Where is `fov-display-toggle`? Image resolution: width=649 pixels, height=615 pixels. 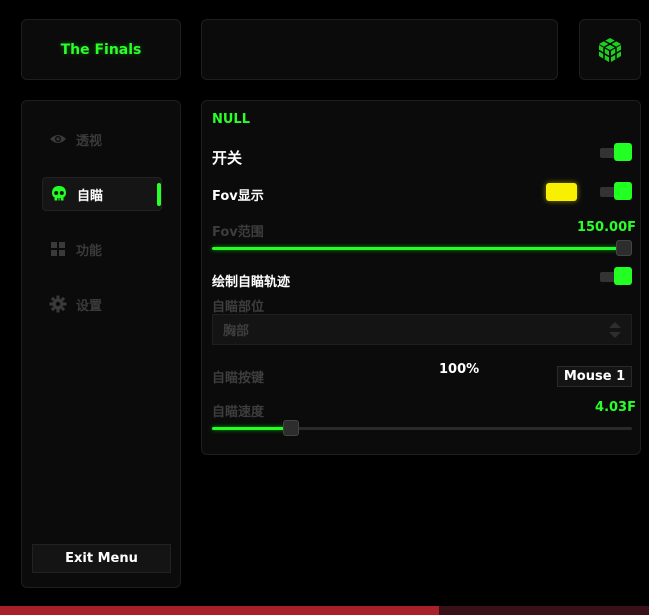
fov-display-toggle is located at coordinates (616, 191).